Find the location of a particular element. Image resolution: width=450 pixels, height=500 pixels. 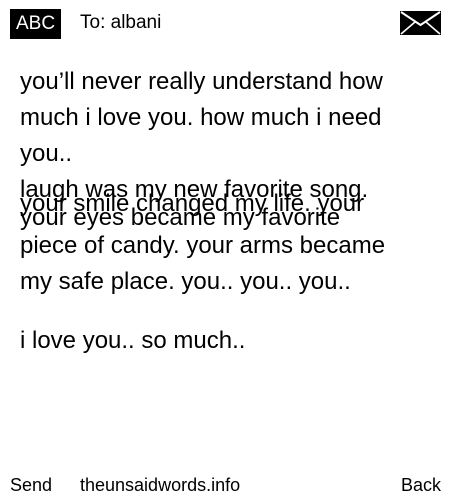

message-line: you’ll never really understand how is located at coordinates (201, 81).